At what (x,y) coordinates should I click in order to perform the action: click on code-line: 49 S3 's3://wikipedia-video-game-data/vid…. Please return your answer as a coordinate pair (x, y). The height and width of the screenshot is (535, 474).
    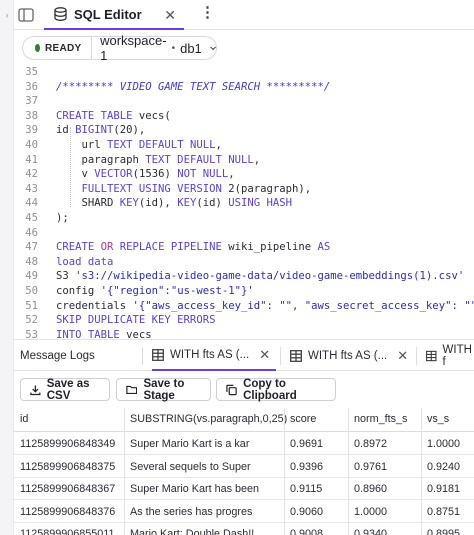
    Looking at the image, I should click on (244, 277).